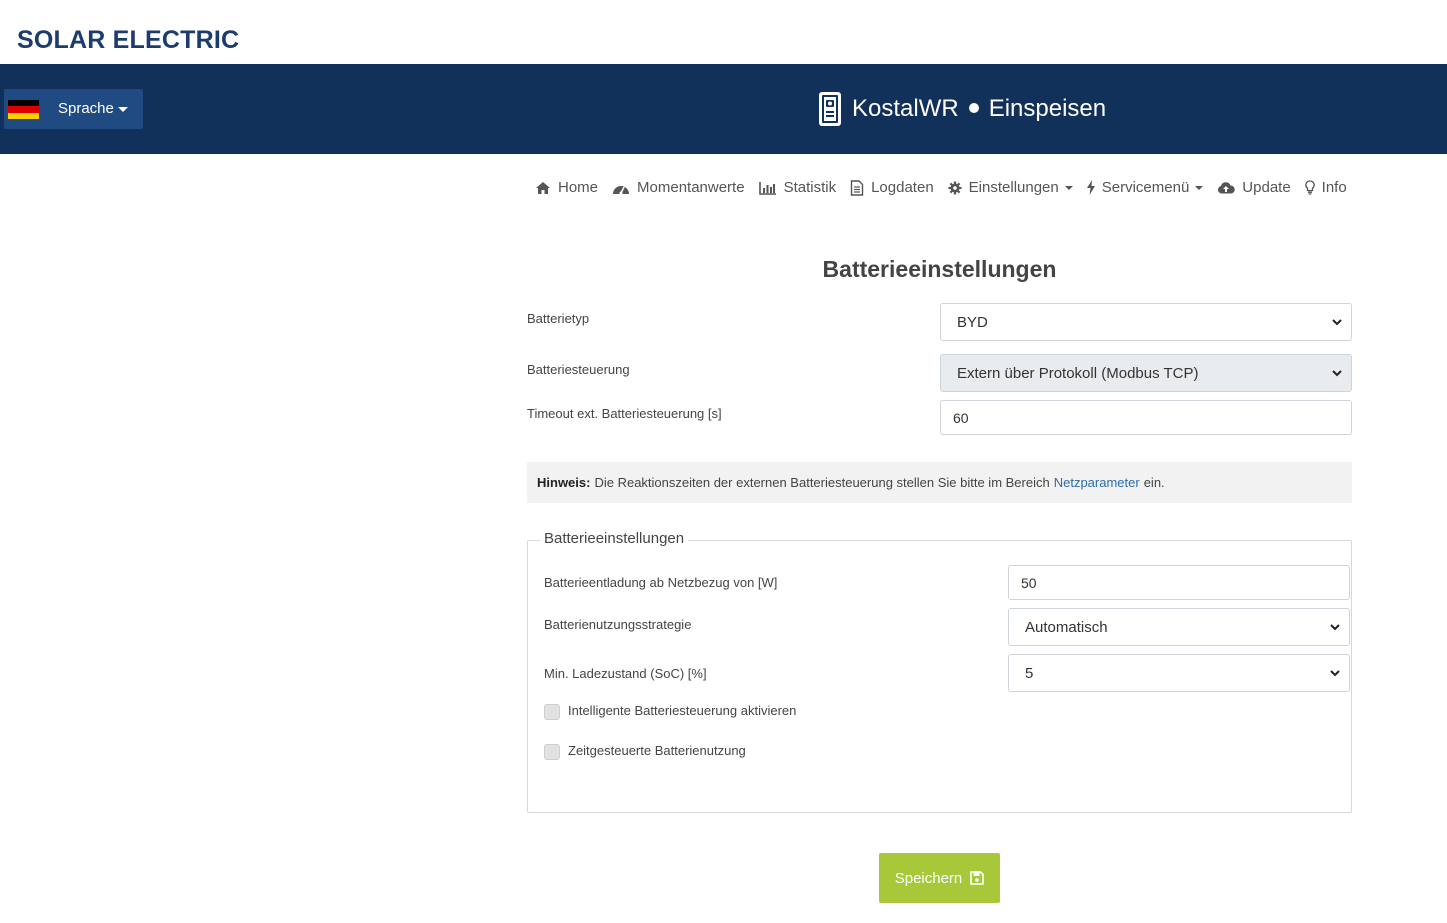  Describe the element at coordinates (564, 482) in the screenshot. I see `hint-prefix: Hinweis:` at that location.